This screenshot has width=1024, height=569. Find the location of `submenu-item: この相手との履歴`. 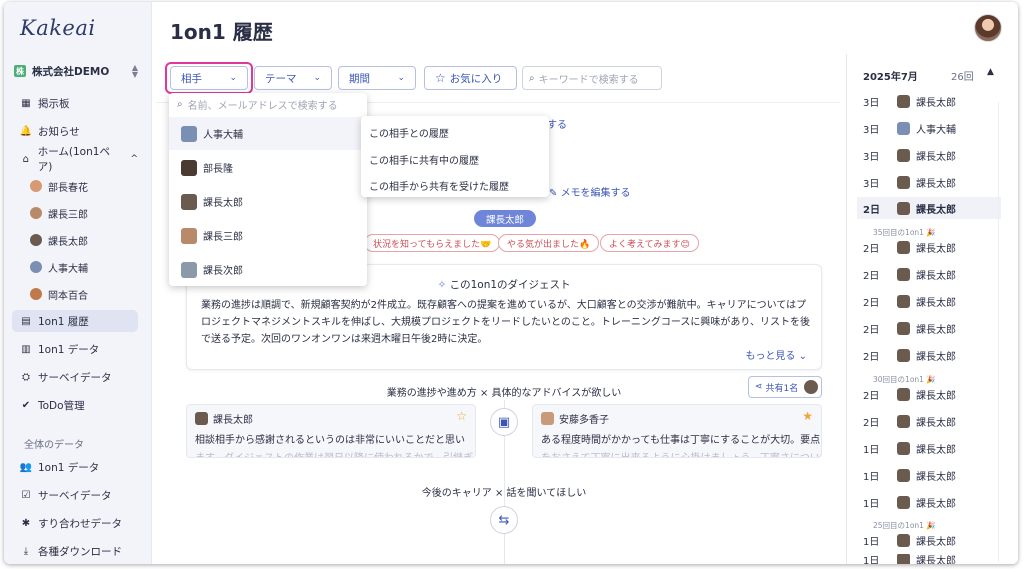

submenu-item: この相手との履歴 is located at coordinates (409, 132).